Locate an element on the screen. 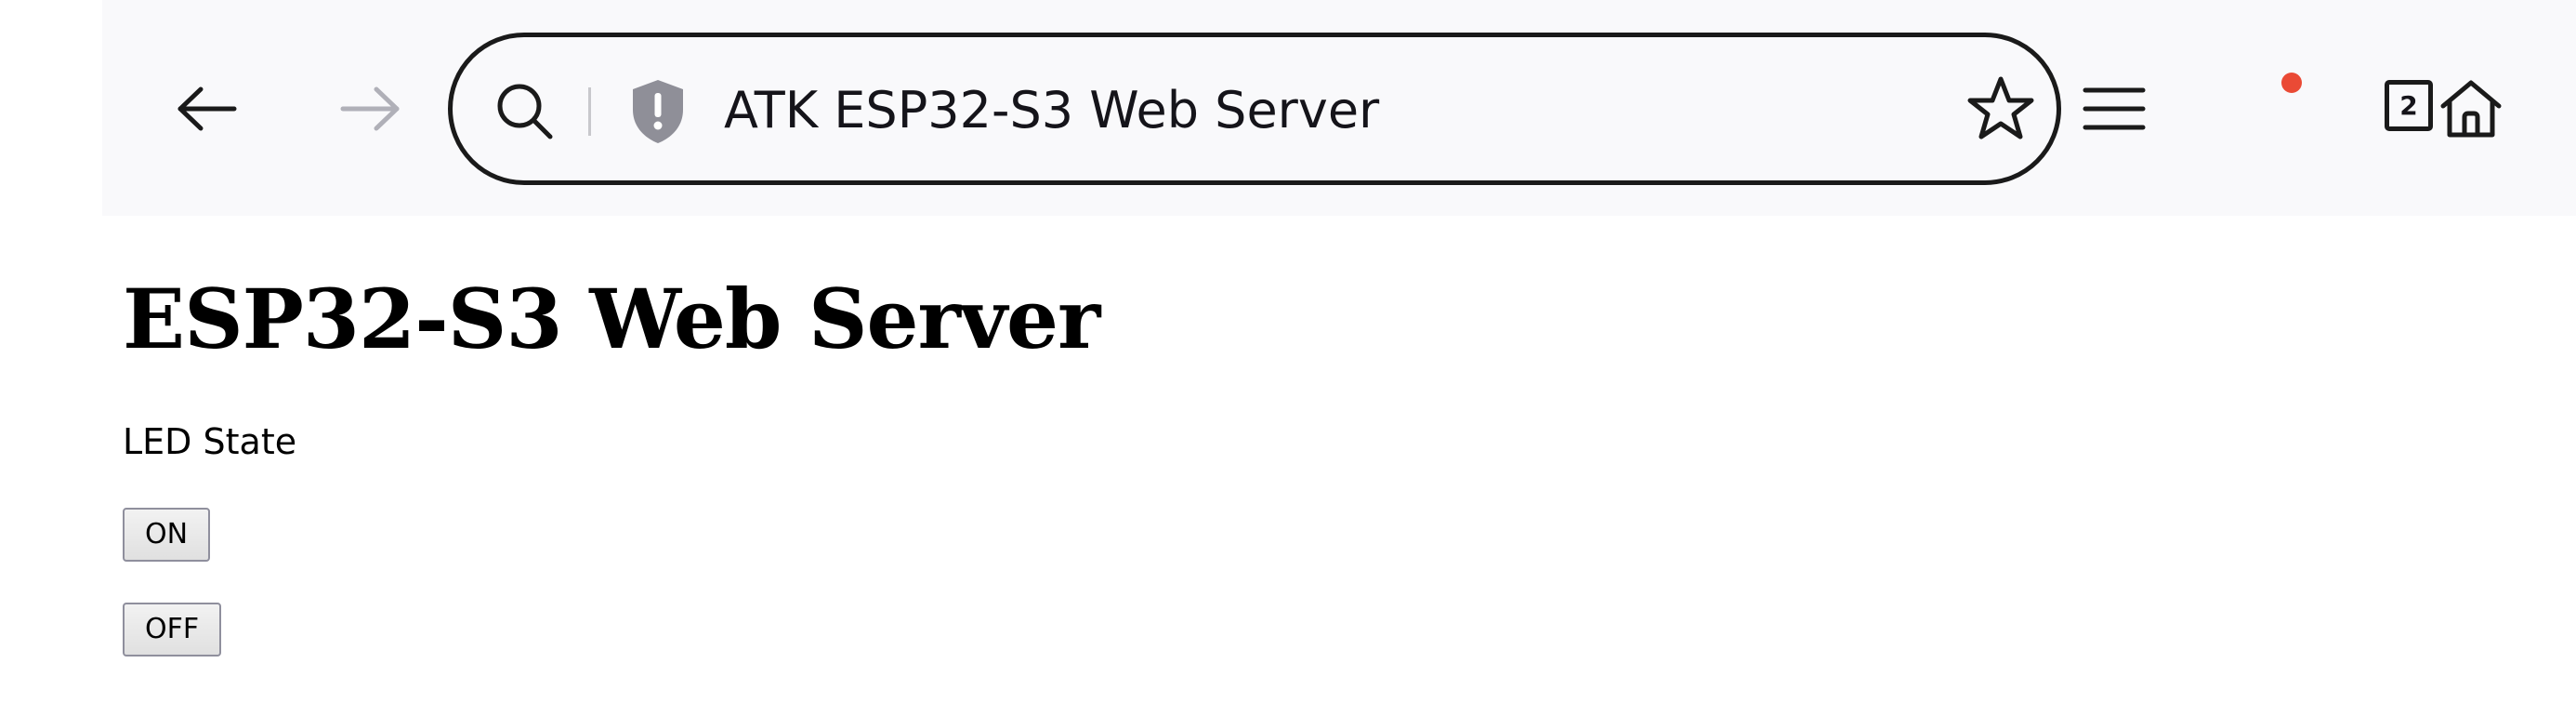 The image size is (2576, 703). arrow-left-icon is located at coordinates (207, 109).